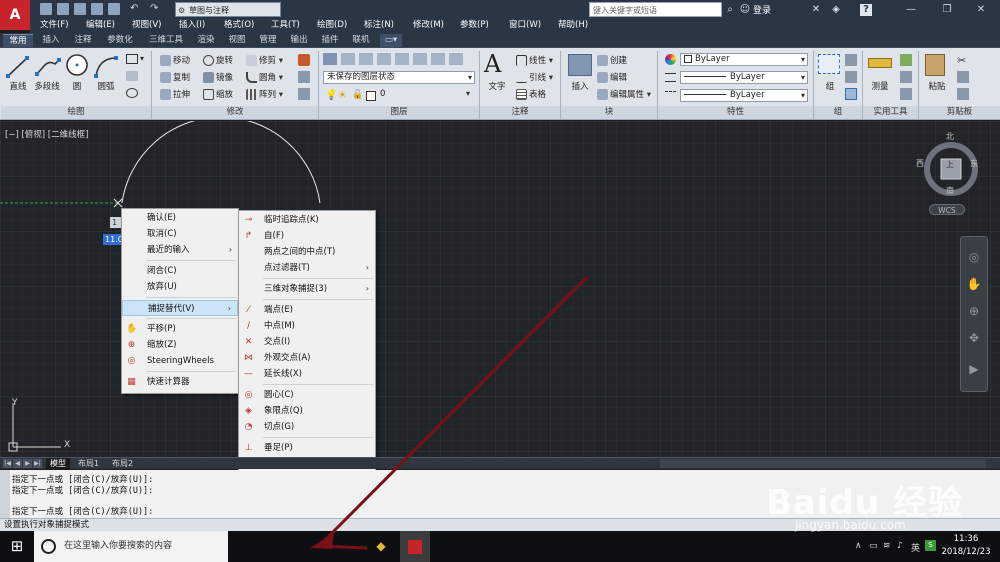  I want to click on baidu-watermark-url: jingyan.baidu.com, so click(850, 525).